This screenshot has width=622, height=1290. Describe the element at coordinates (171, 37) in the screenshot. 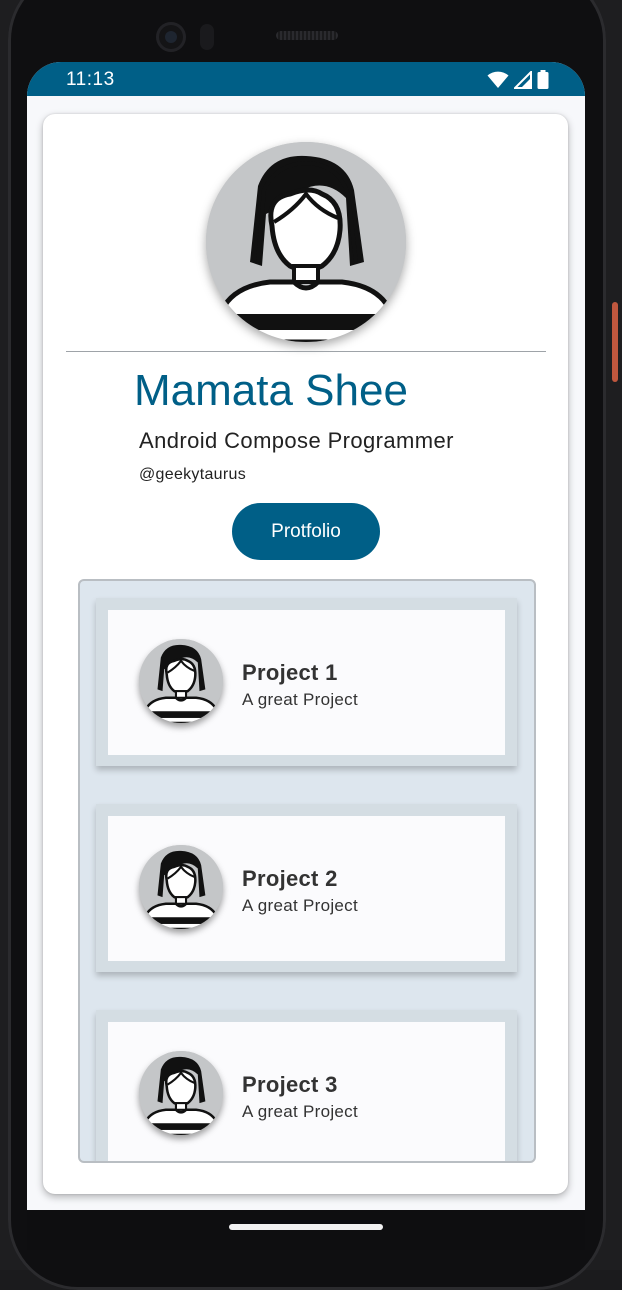

I see `front-camera` at that location.